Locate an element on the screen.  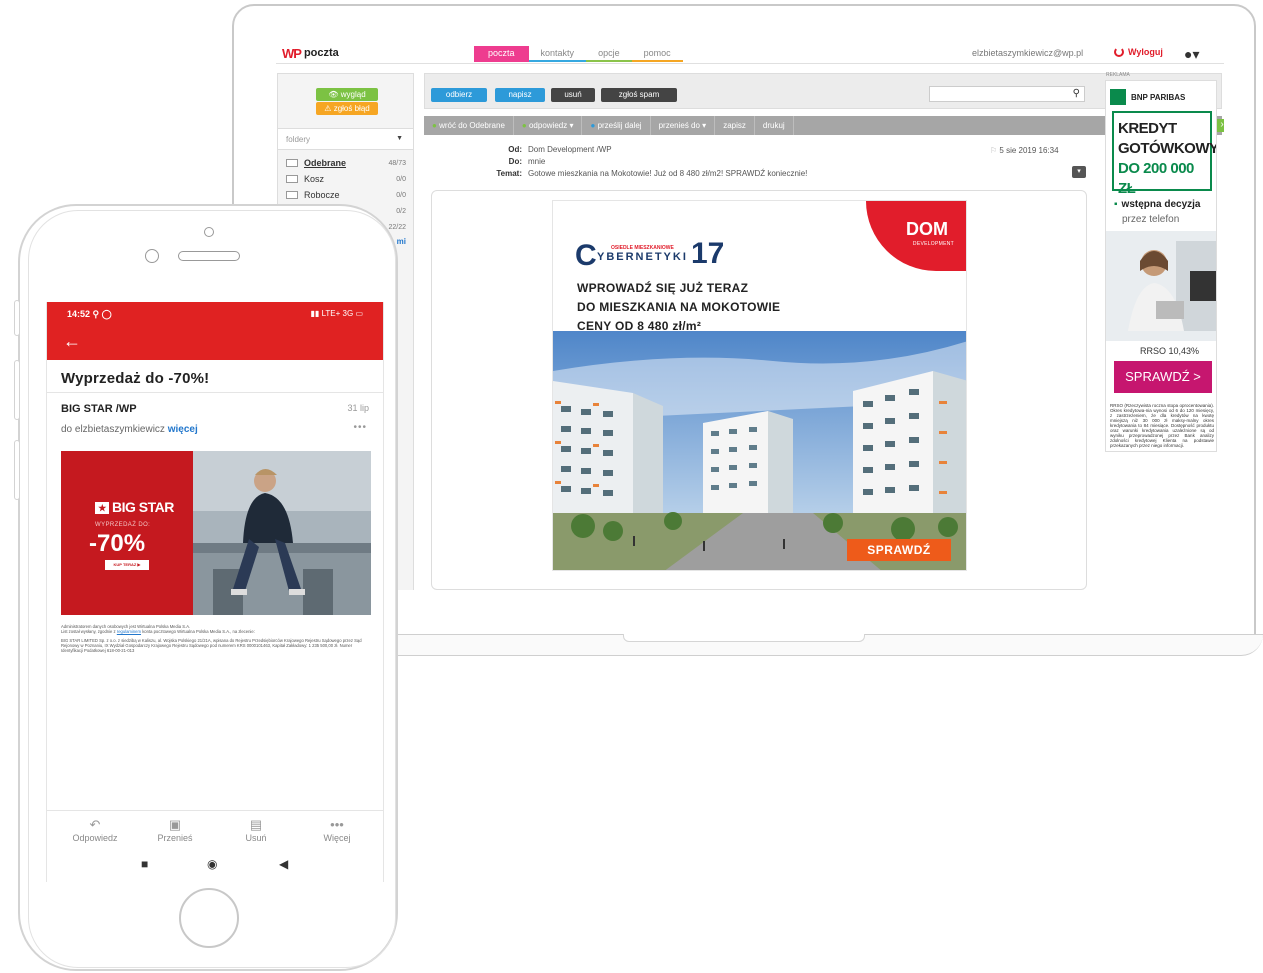
draft-icon is located at coordinates (292, 195).